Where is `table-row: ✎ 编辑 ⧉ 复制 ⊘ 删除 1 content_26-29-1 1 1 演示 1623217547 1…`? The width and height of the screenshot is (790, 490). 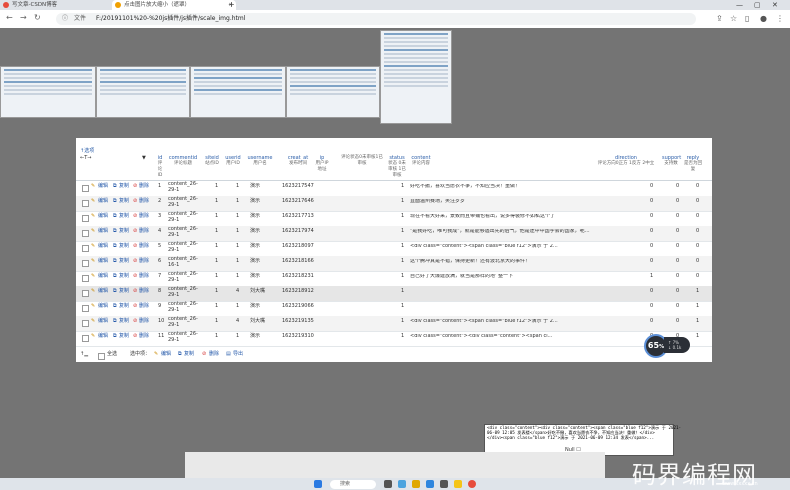 table-row: ✎ 编辑 ⧉ 复制 ⊘ 删除 1 content_26-29-1 1 1 演示 1623217547 1… is located at coordinates (394, 189).